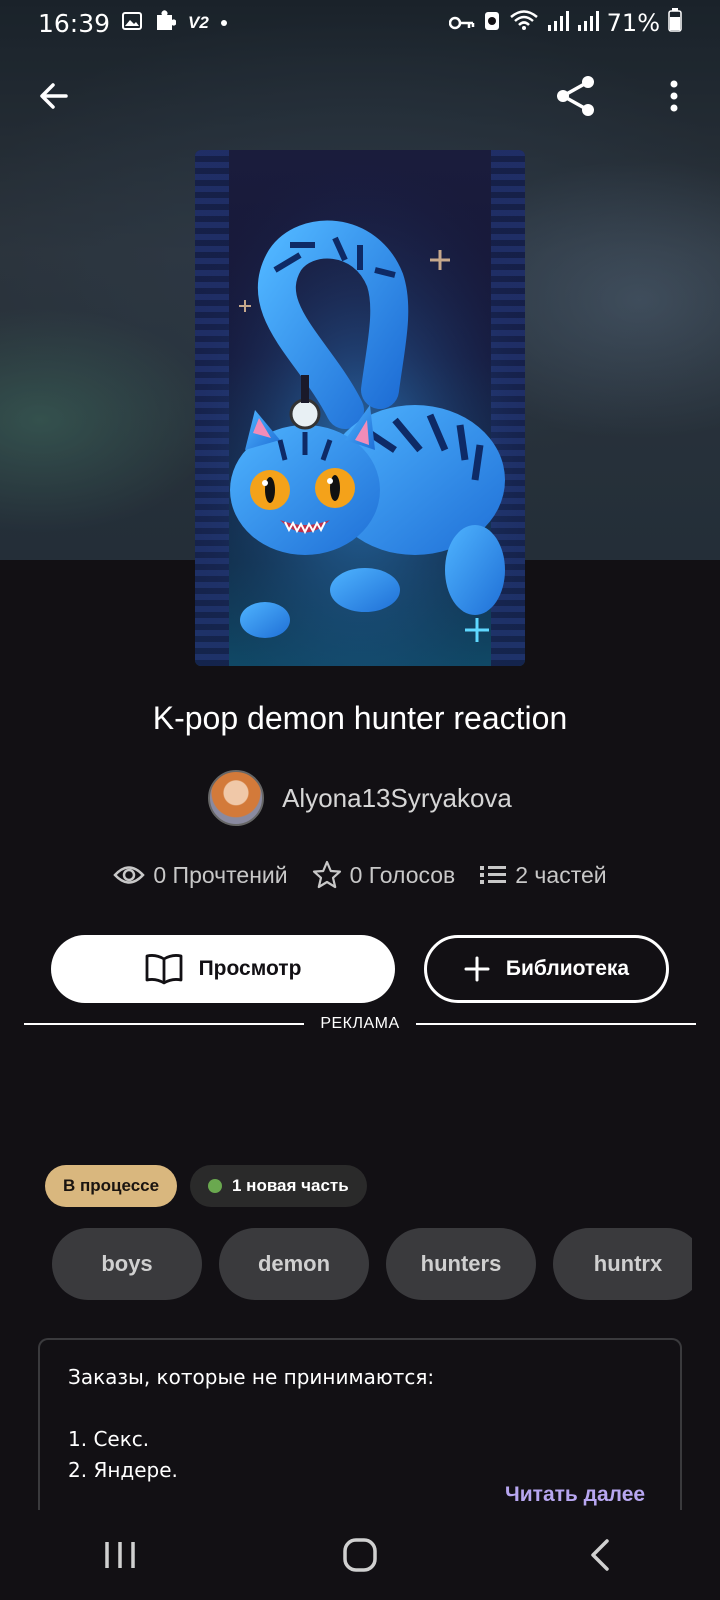 This screenshot has height=1600, width=720. What do you see at coordinates (372, 1264) in the screenshot?
I see `tags-row: boys demon hunters huntrx` at bounding box center [372, 1264].